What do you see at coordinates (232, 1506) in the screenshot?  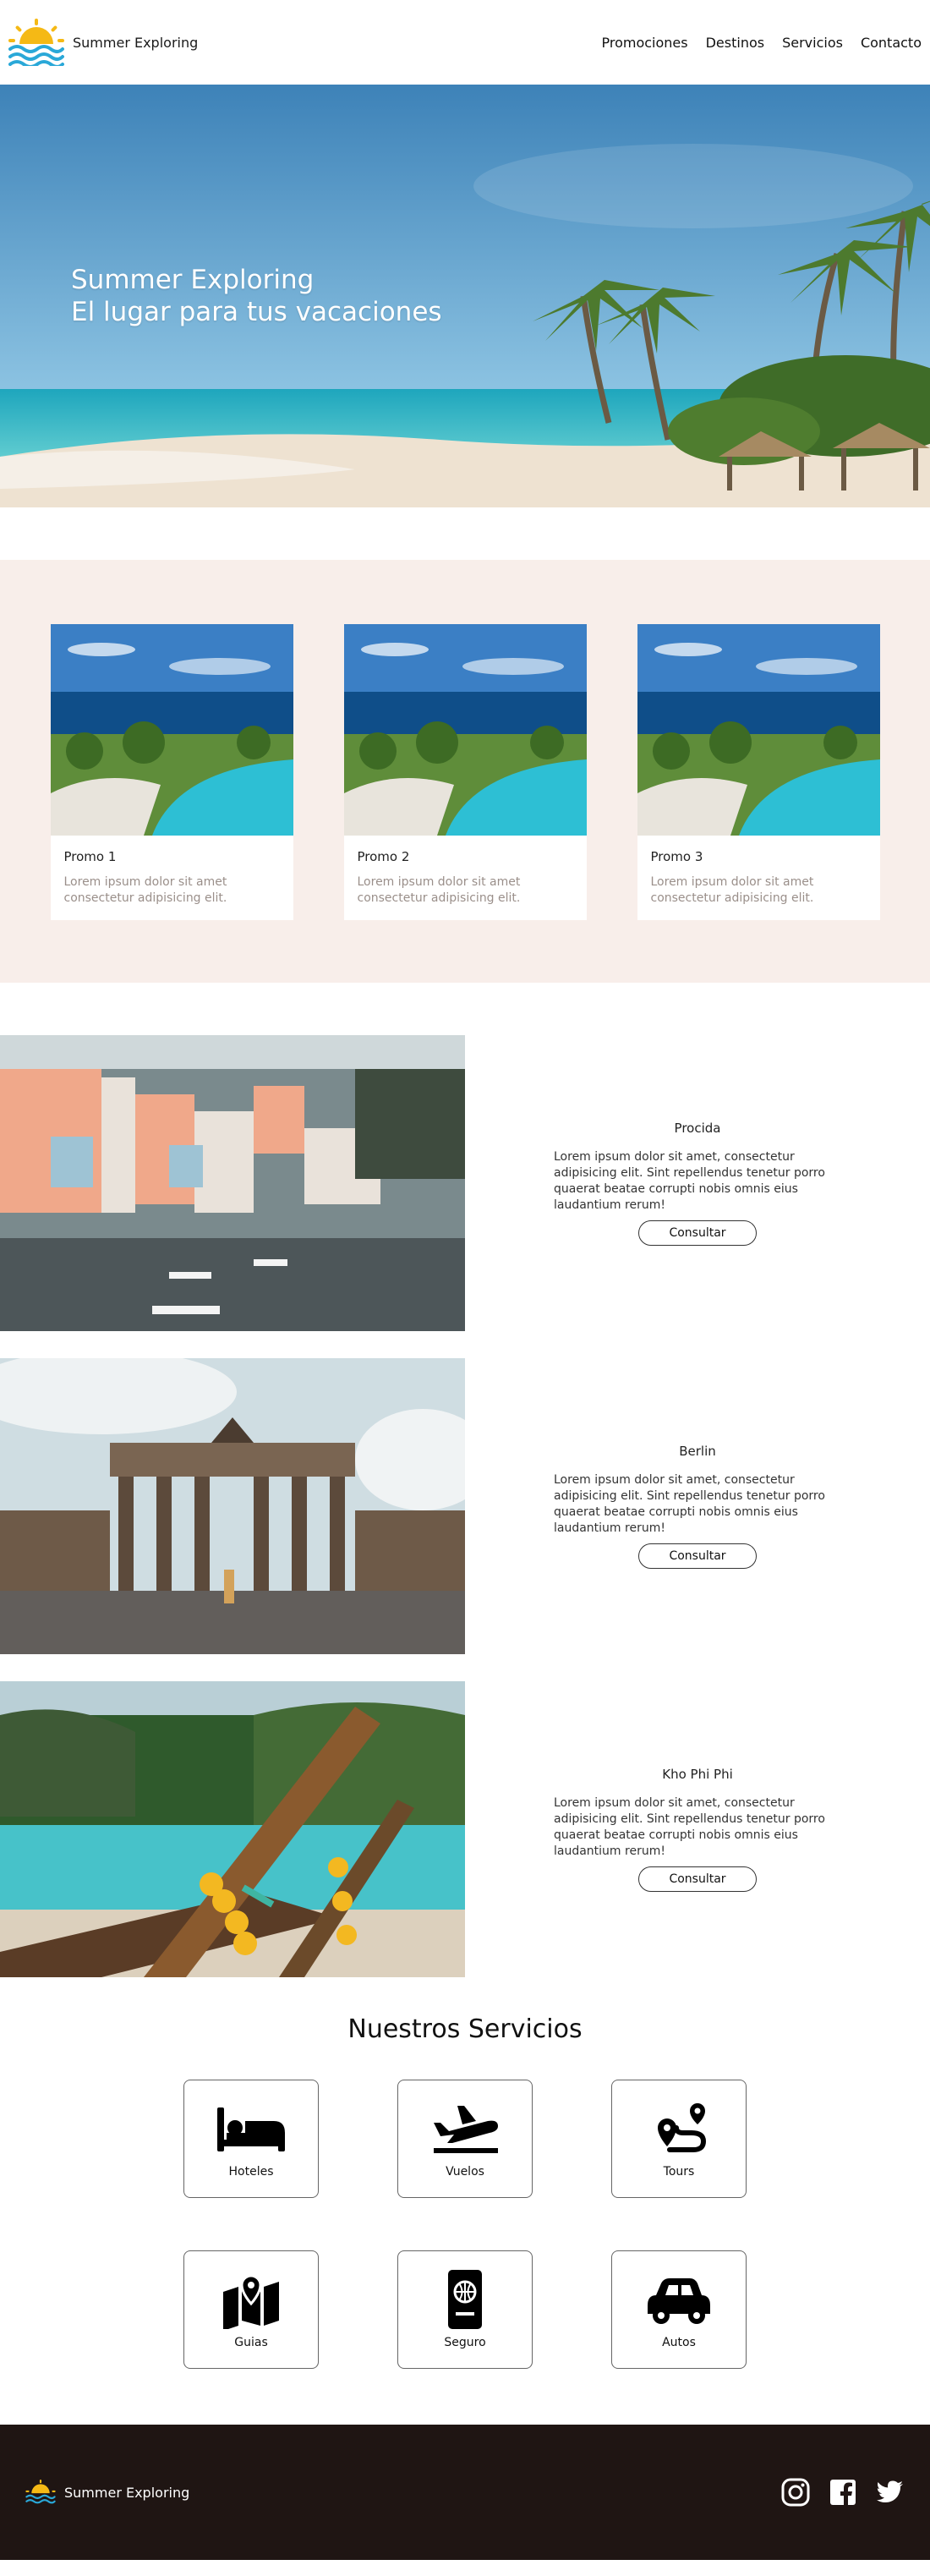 I see `brandenburg-gate-image` at bounding box center [232, 1506].